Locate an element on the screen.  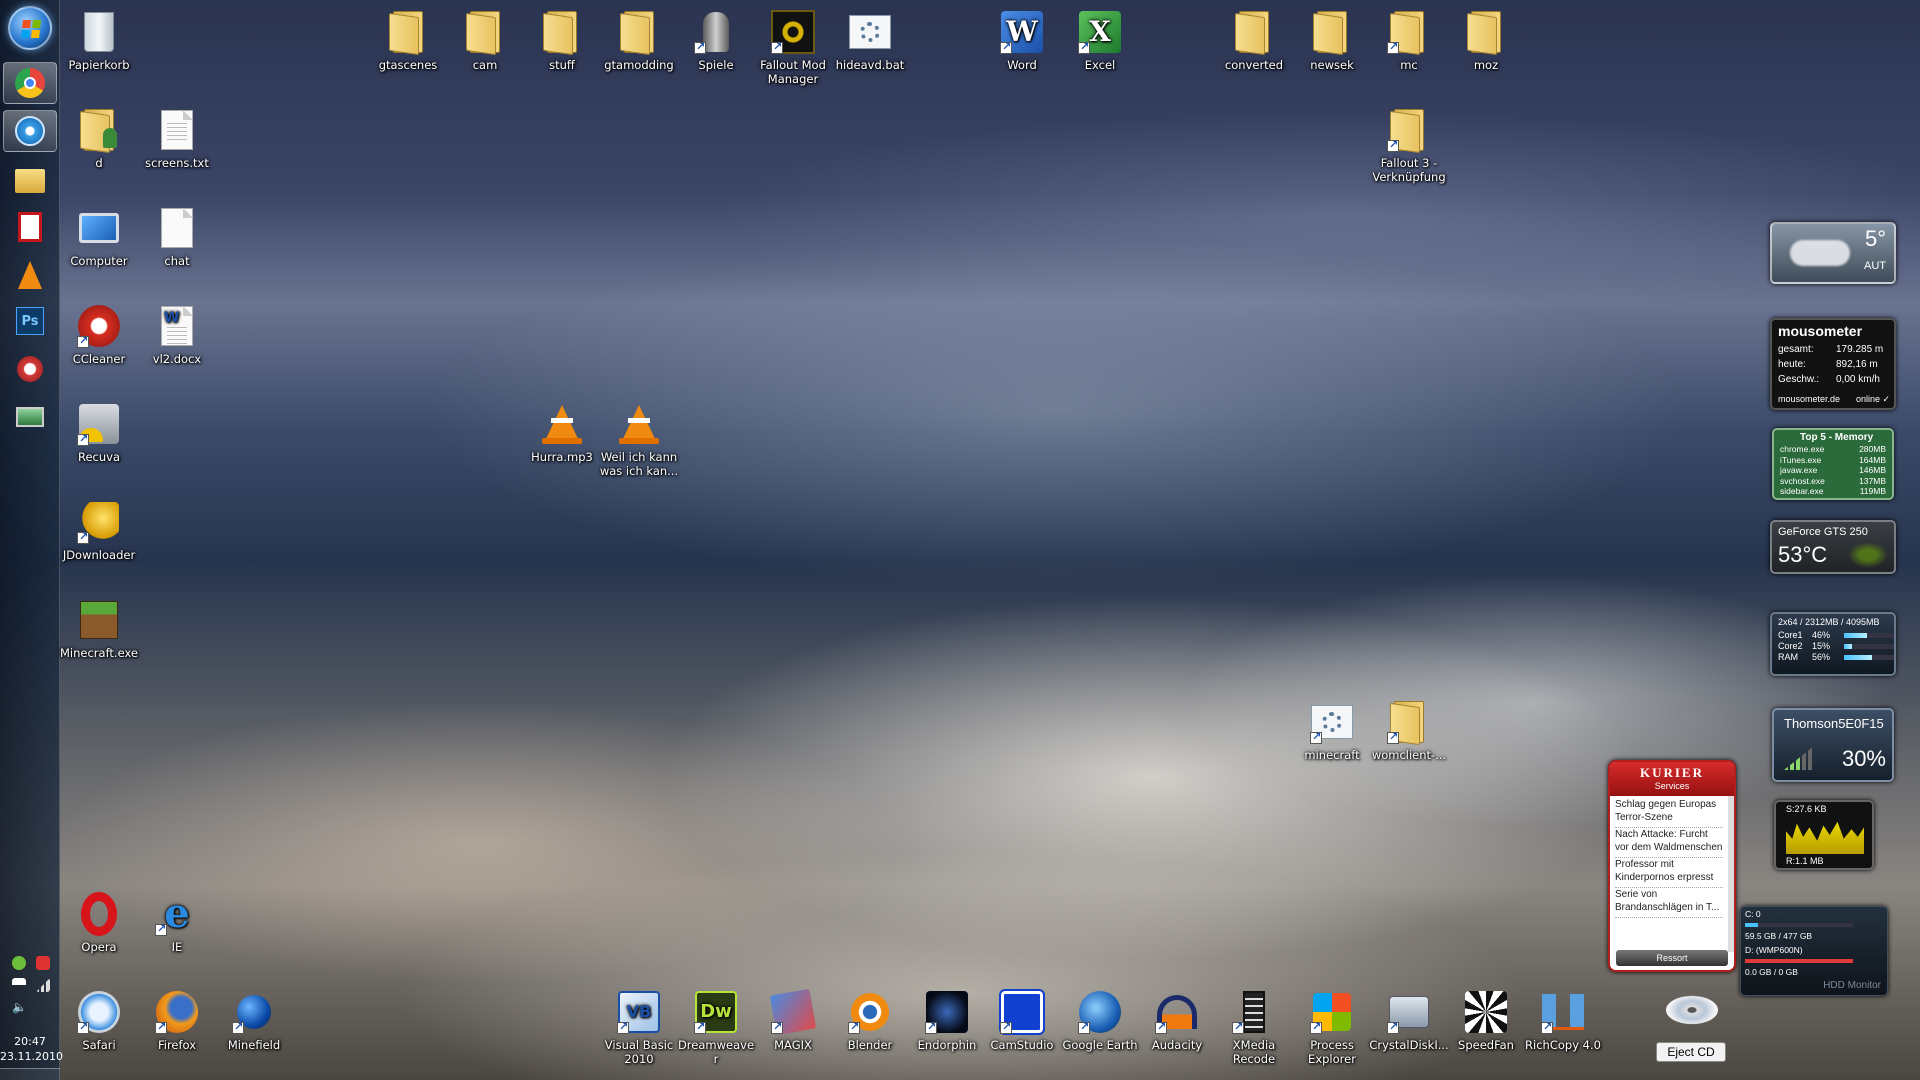
desktop-icon-richcopy: RichCopy 4.0 is located at coordinates (1563, 1020).